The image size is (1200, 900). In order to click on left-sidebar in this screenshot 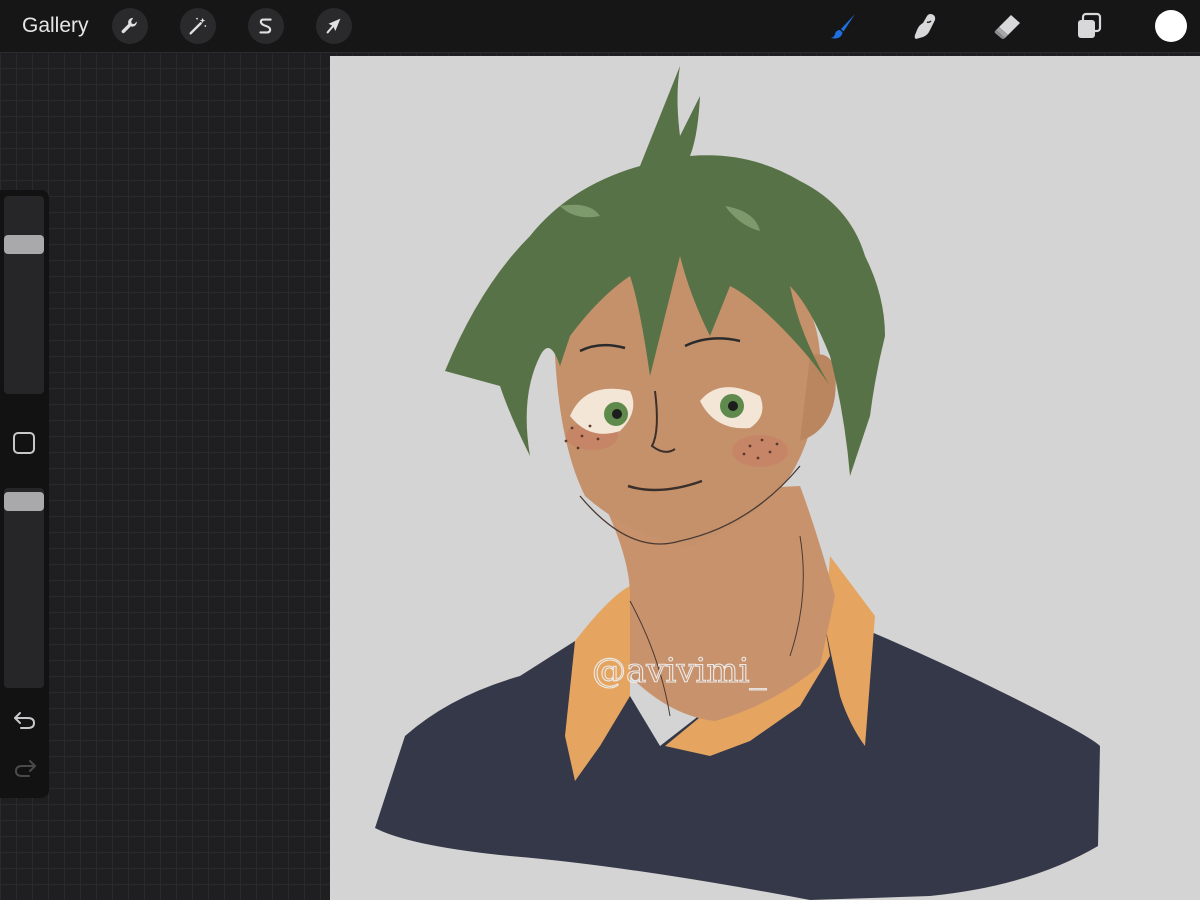, I will do `click(24, 494)`.